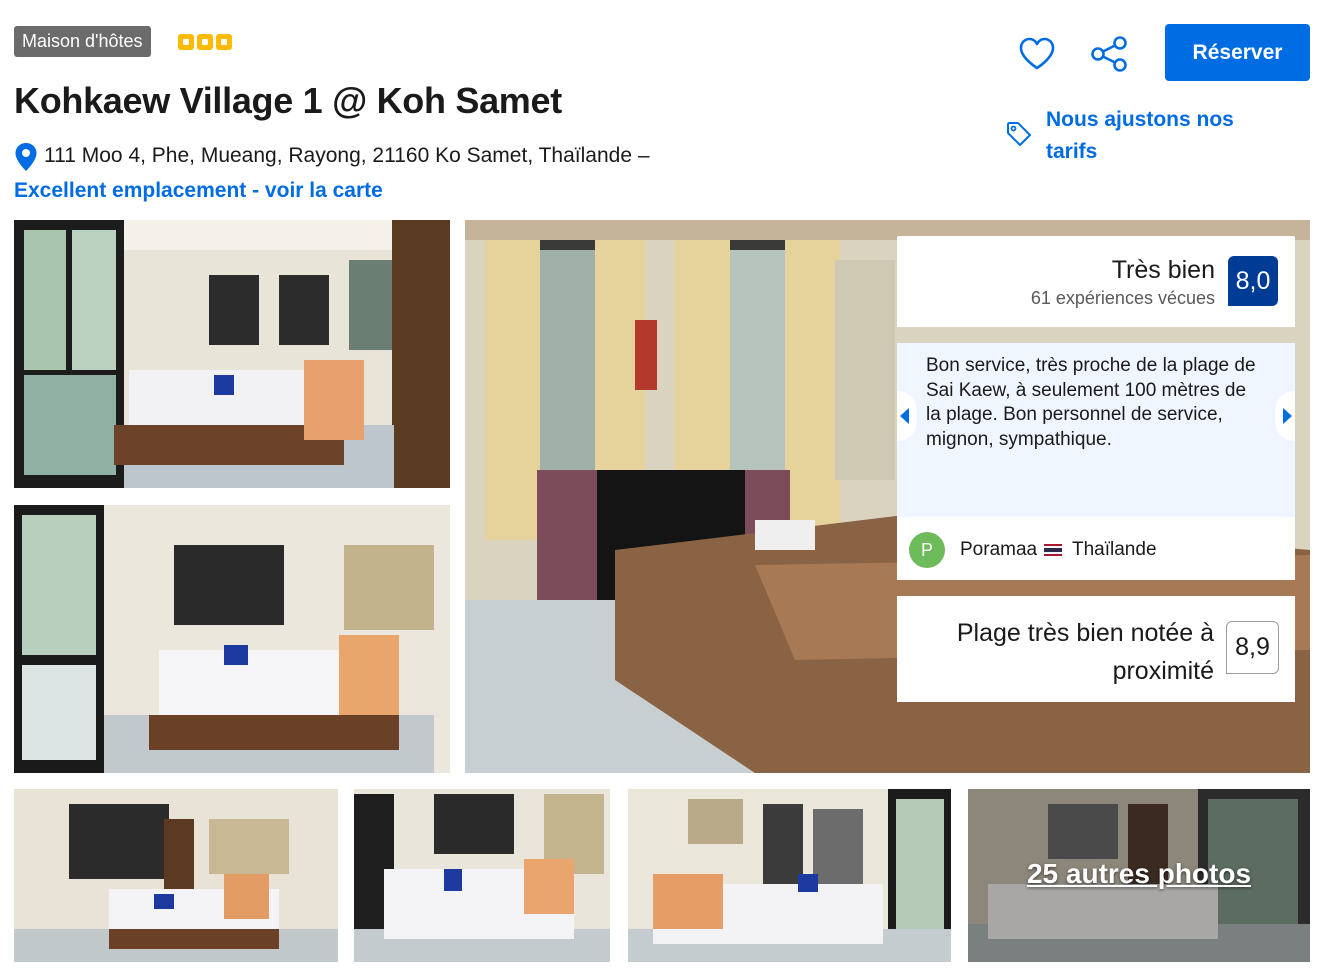  What do you see at coordinates (1114, 549) in the screenshot?
I see `reviewer-country: Thaïlande` at bounding box center [1114, 549].